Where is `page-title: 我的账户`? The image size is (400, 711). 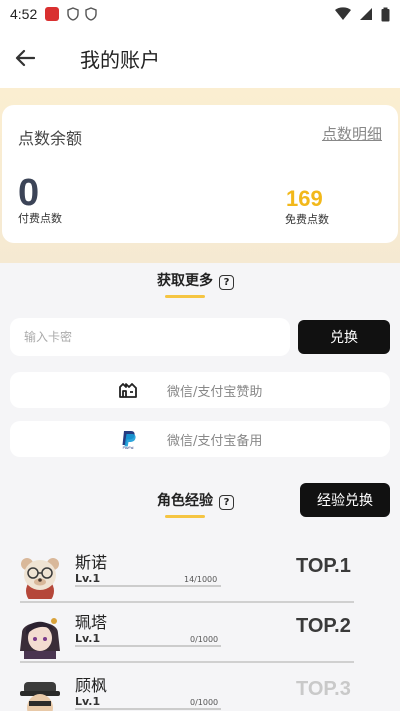
page-title: 我的账户 is located at coordinates (120, 59).